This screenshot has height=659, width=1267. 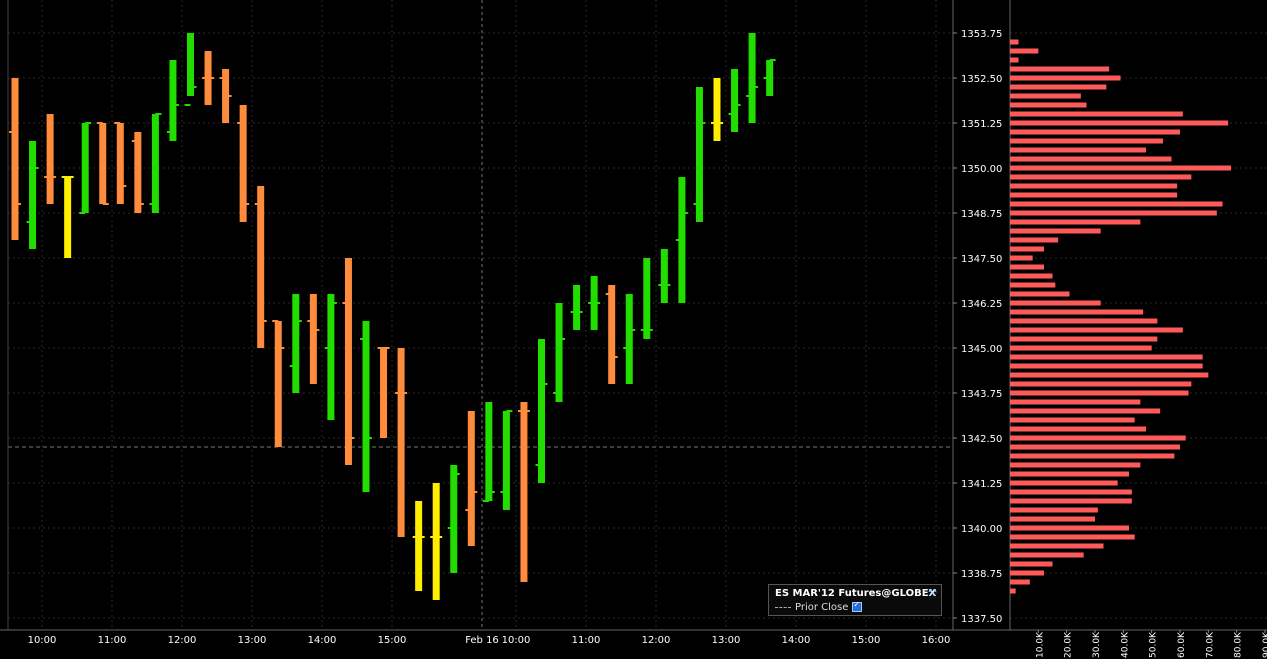 I want to click on legend-series: Prior Close, so click(x=819, y=606).